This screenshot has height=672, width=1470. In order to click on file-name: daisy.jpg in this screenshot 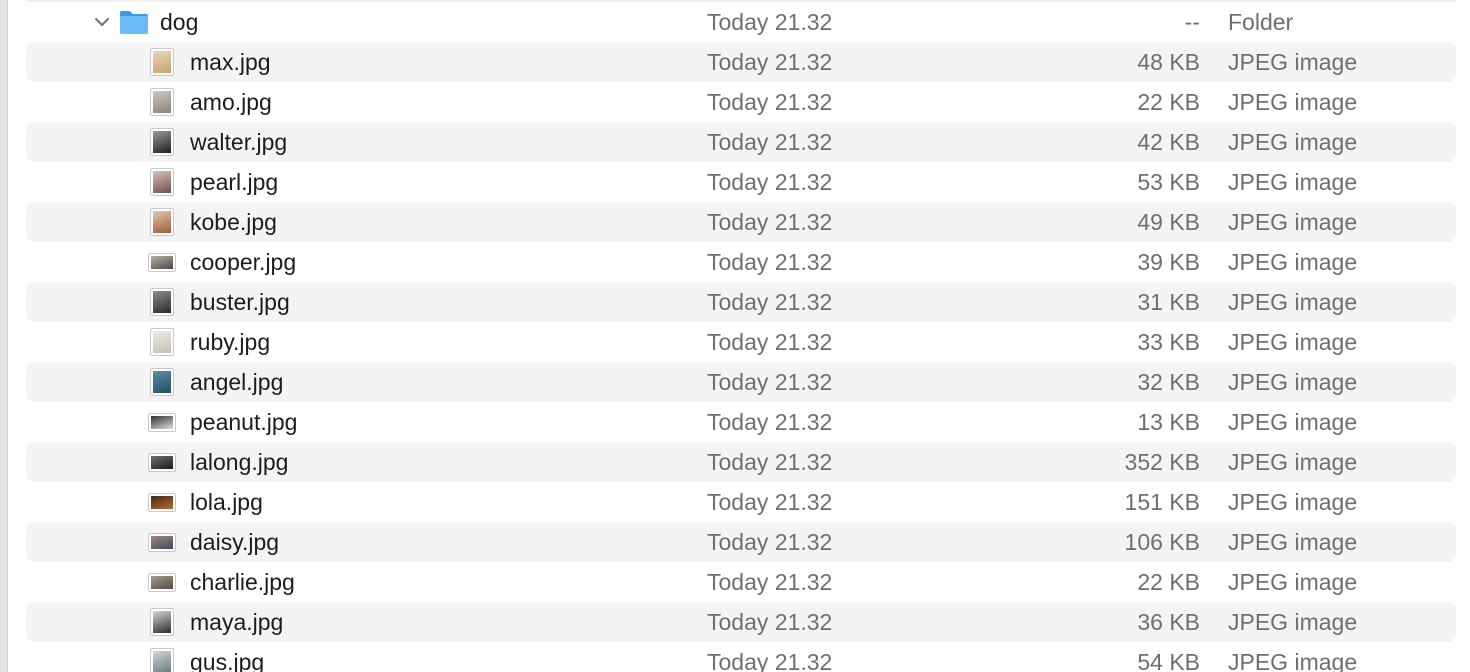, I will do `click(234, 542)`.